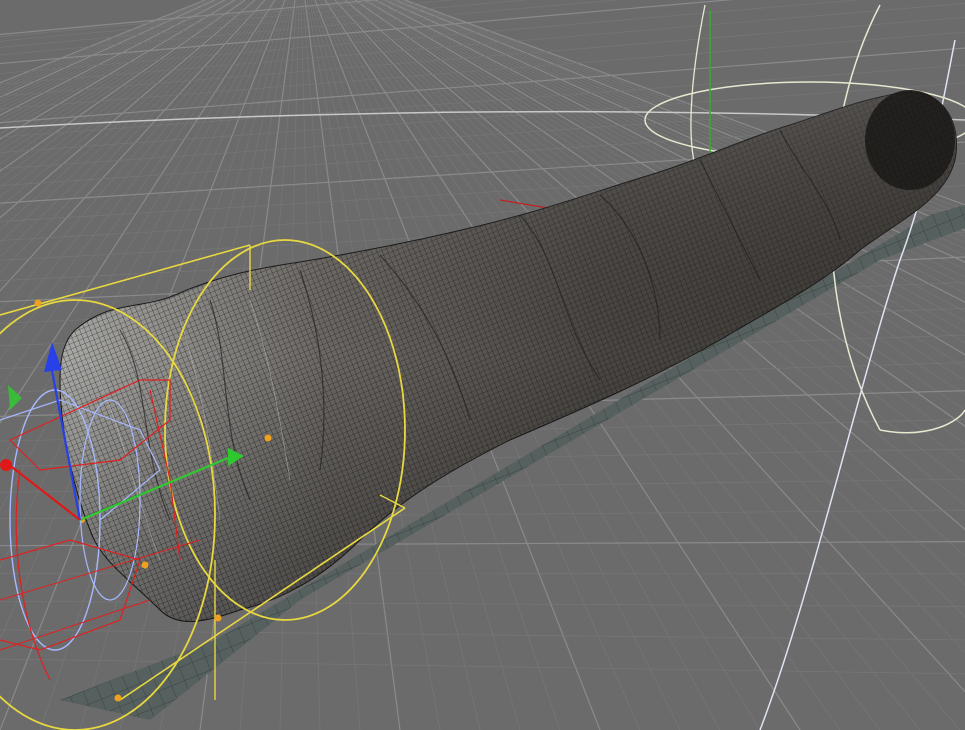 The height and width of the screenshot is (730, 965). Describe the element at coordinates (6, 465) in the screenshot. I see `axis-arrow-x-icon` at that location.